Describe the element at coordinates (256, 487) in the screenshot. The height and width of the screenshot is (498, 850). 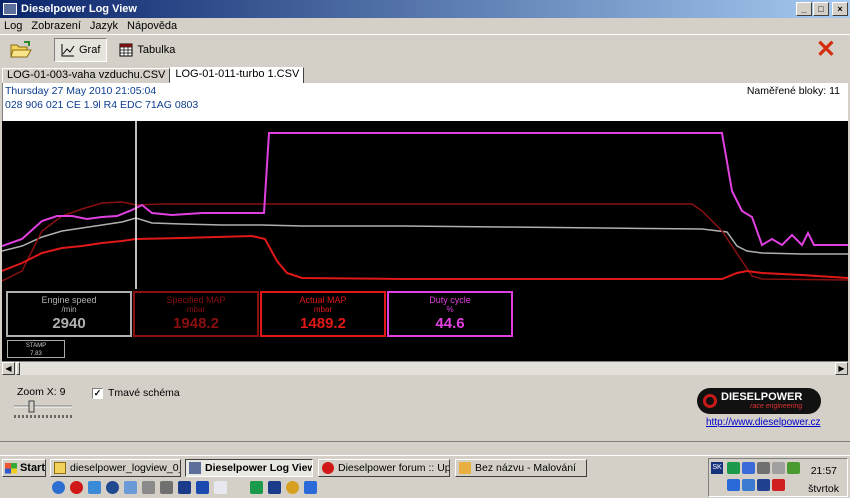
I see `app-green-icon` at that location.